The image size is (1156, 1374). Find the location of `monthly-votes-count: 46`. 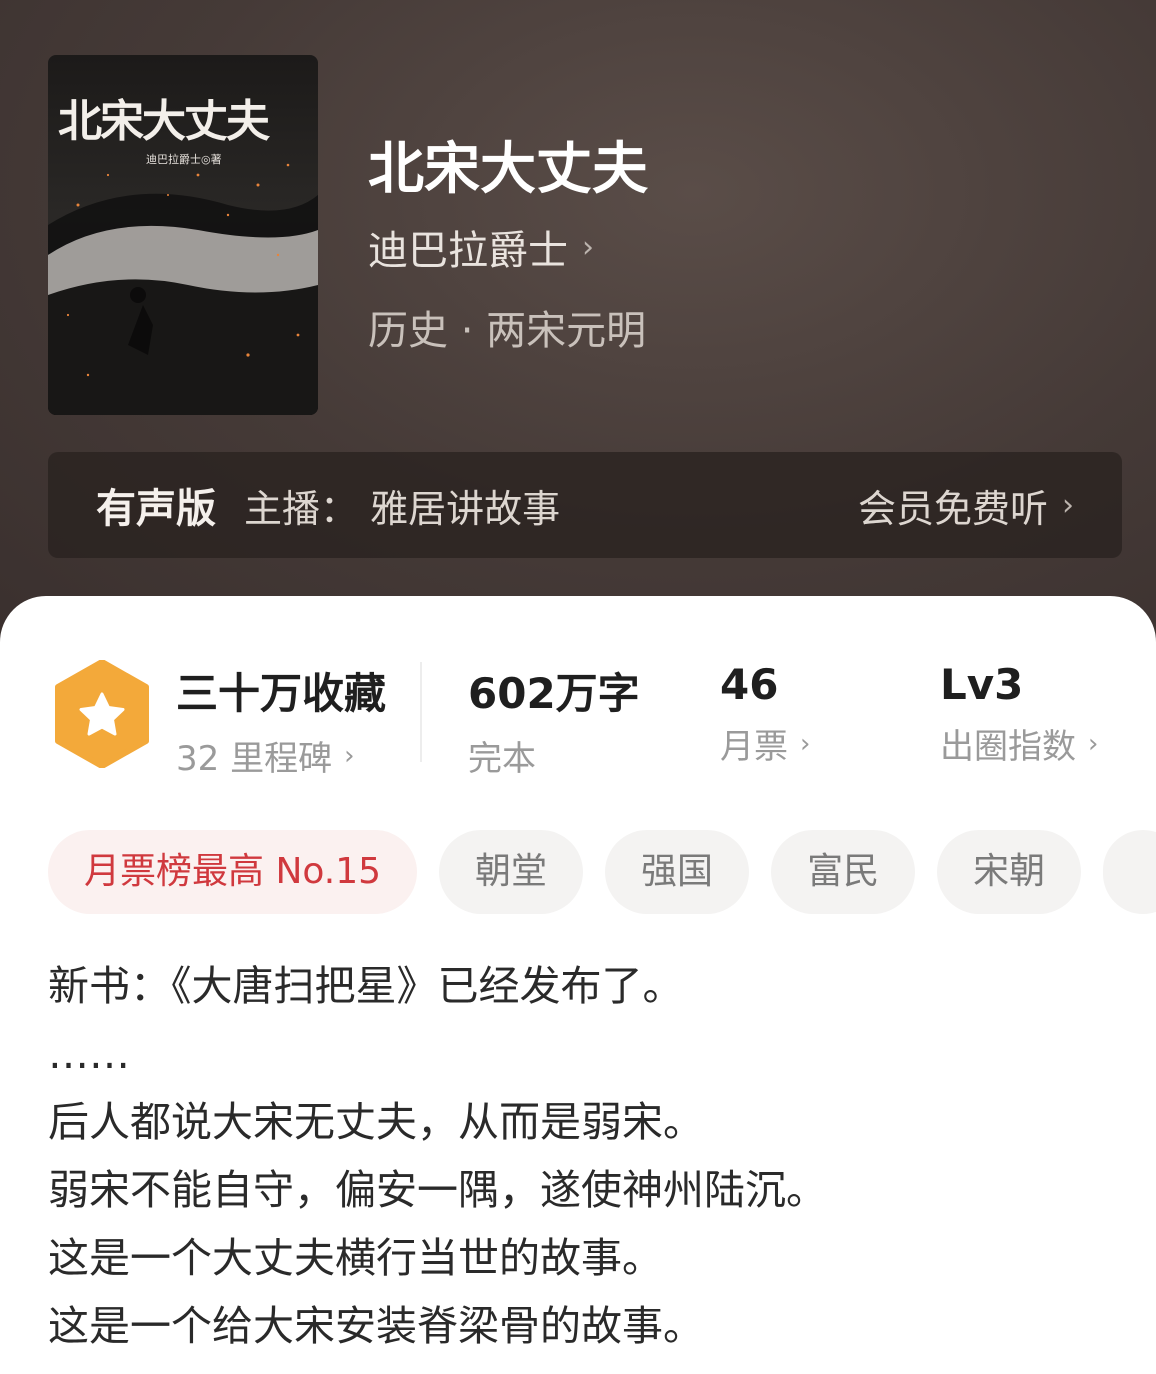

monthly-votes-count: 46 is located at coordinates (749, 684).